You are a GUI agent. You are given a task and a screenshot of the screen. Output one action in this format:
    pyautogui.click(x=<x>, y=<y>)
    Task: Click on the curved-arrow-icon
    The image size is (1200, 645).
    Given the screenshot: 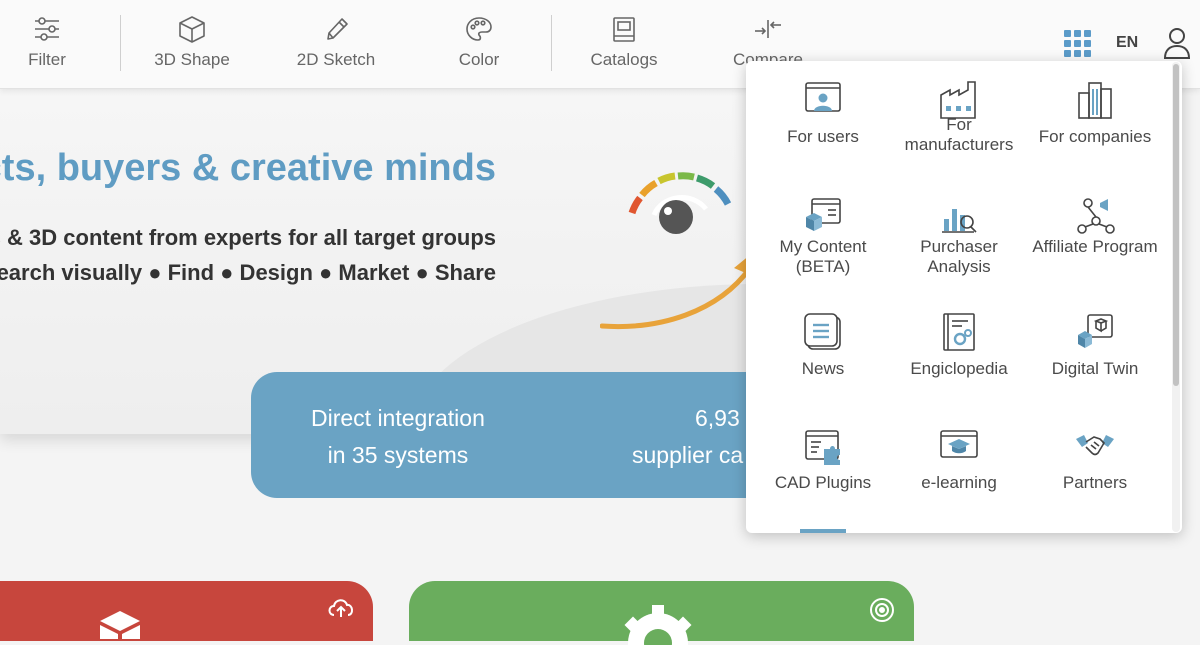 What is the action you would take?
    pyautogui.click(x=681, y=290)
    